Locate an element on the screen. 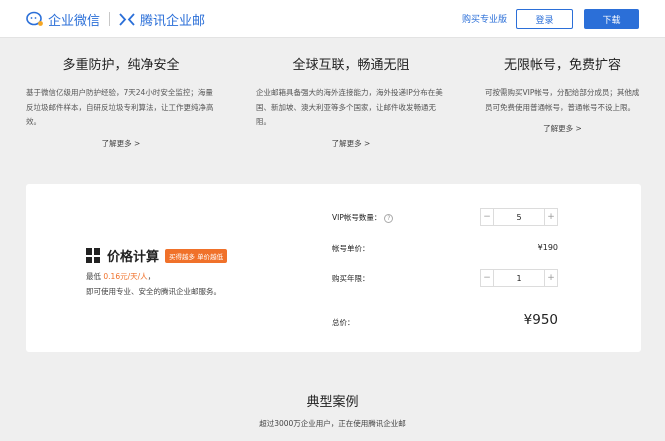 This screenshot has width=665, height=441. years-label: 购买年限： is located at coordinates (351, 278).